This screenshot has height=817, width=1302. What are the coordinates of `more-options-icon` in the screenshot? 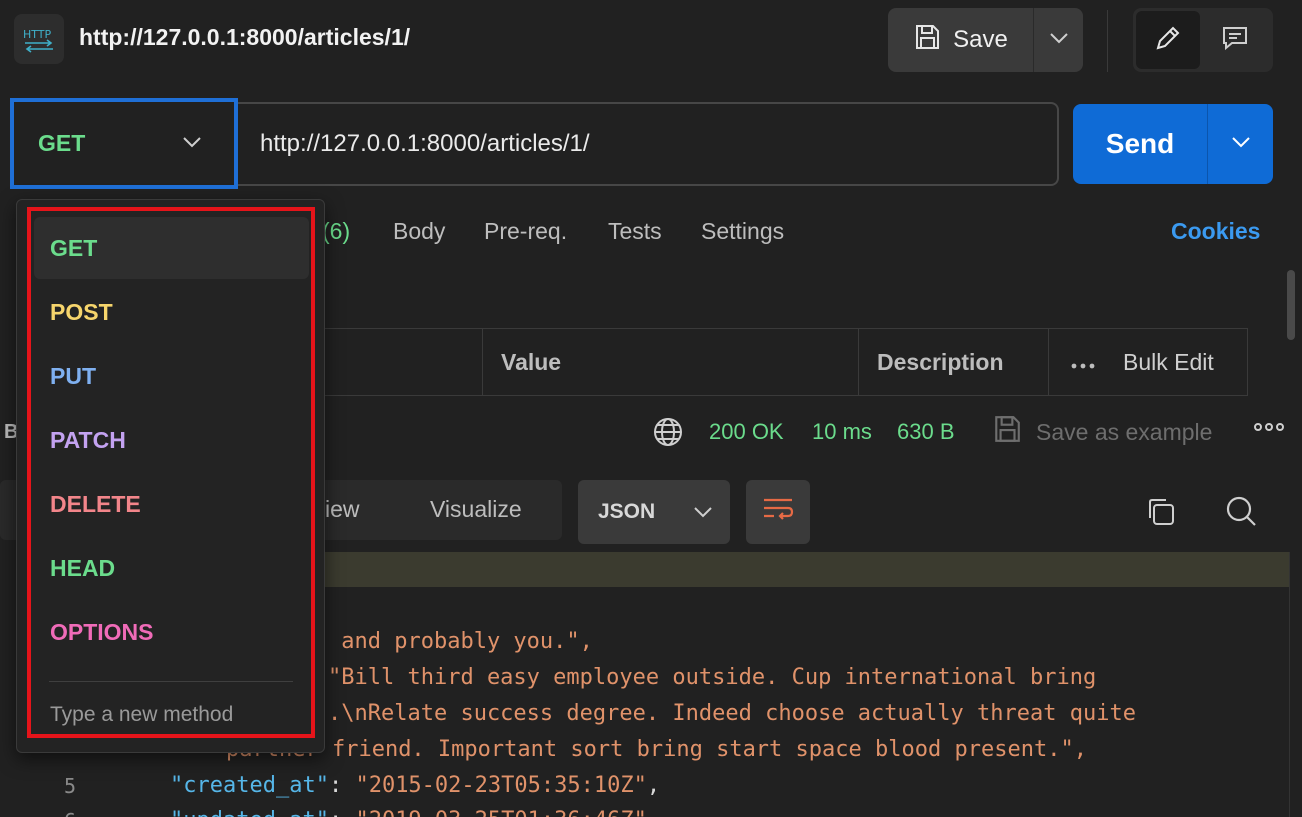 It's located at (1269, 429).